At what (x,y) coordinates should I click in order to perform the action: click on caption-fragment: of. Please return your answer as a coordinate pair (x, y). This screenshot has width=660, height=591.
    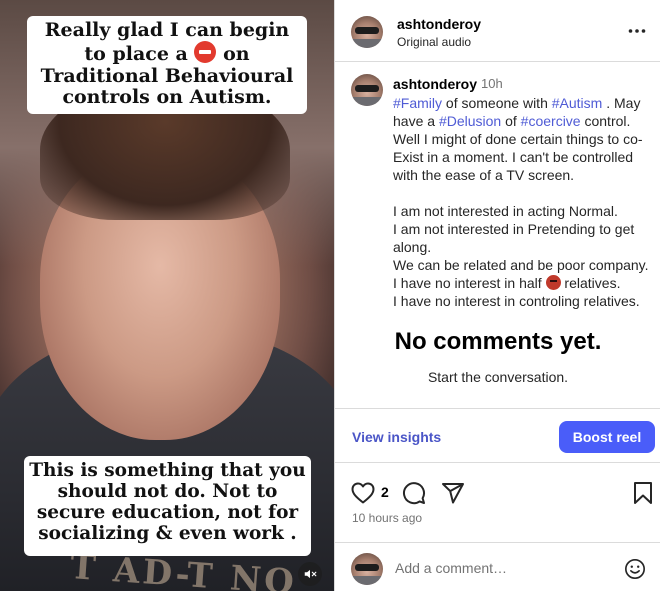
    Looking at the image, I should click on (511, 121).